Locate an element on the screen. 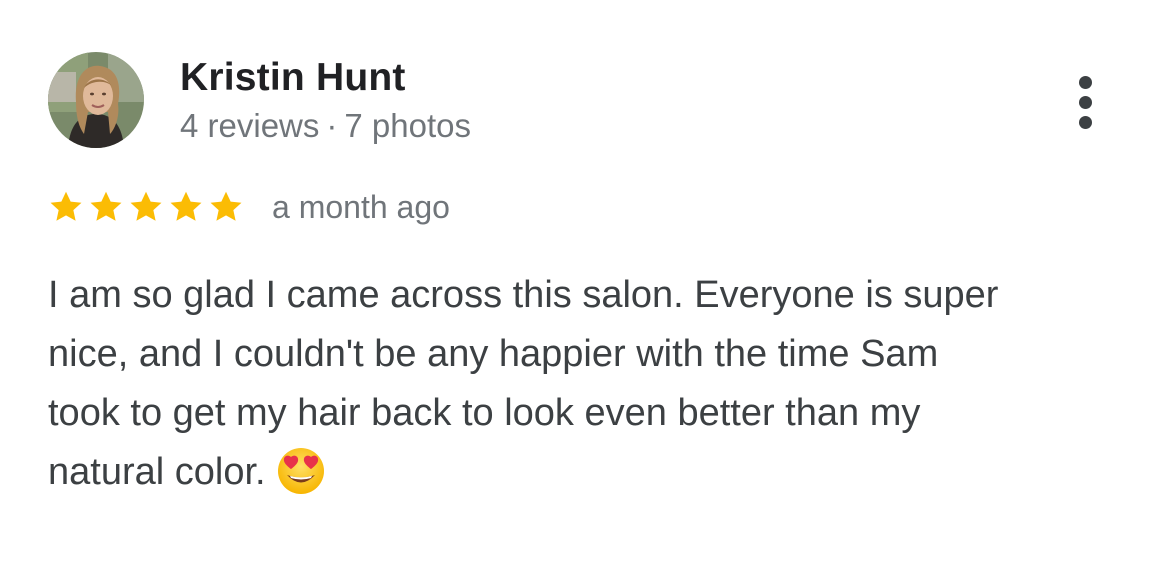 This screenshot has height=562, width=1170. photos-count: 7 photos is located at coordinates (407, 125).